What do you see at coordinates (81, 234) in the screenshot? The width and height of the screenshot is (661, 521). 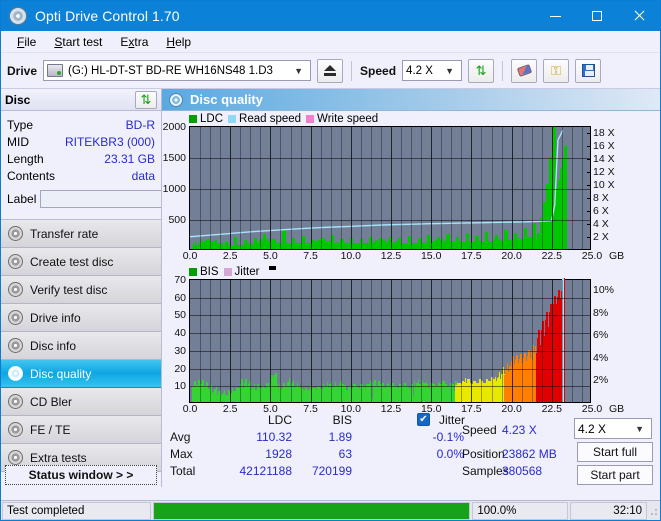 I see `sidebar-item-transfer-rate: Transfer rate` at bounding box center [81, 234].